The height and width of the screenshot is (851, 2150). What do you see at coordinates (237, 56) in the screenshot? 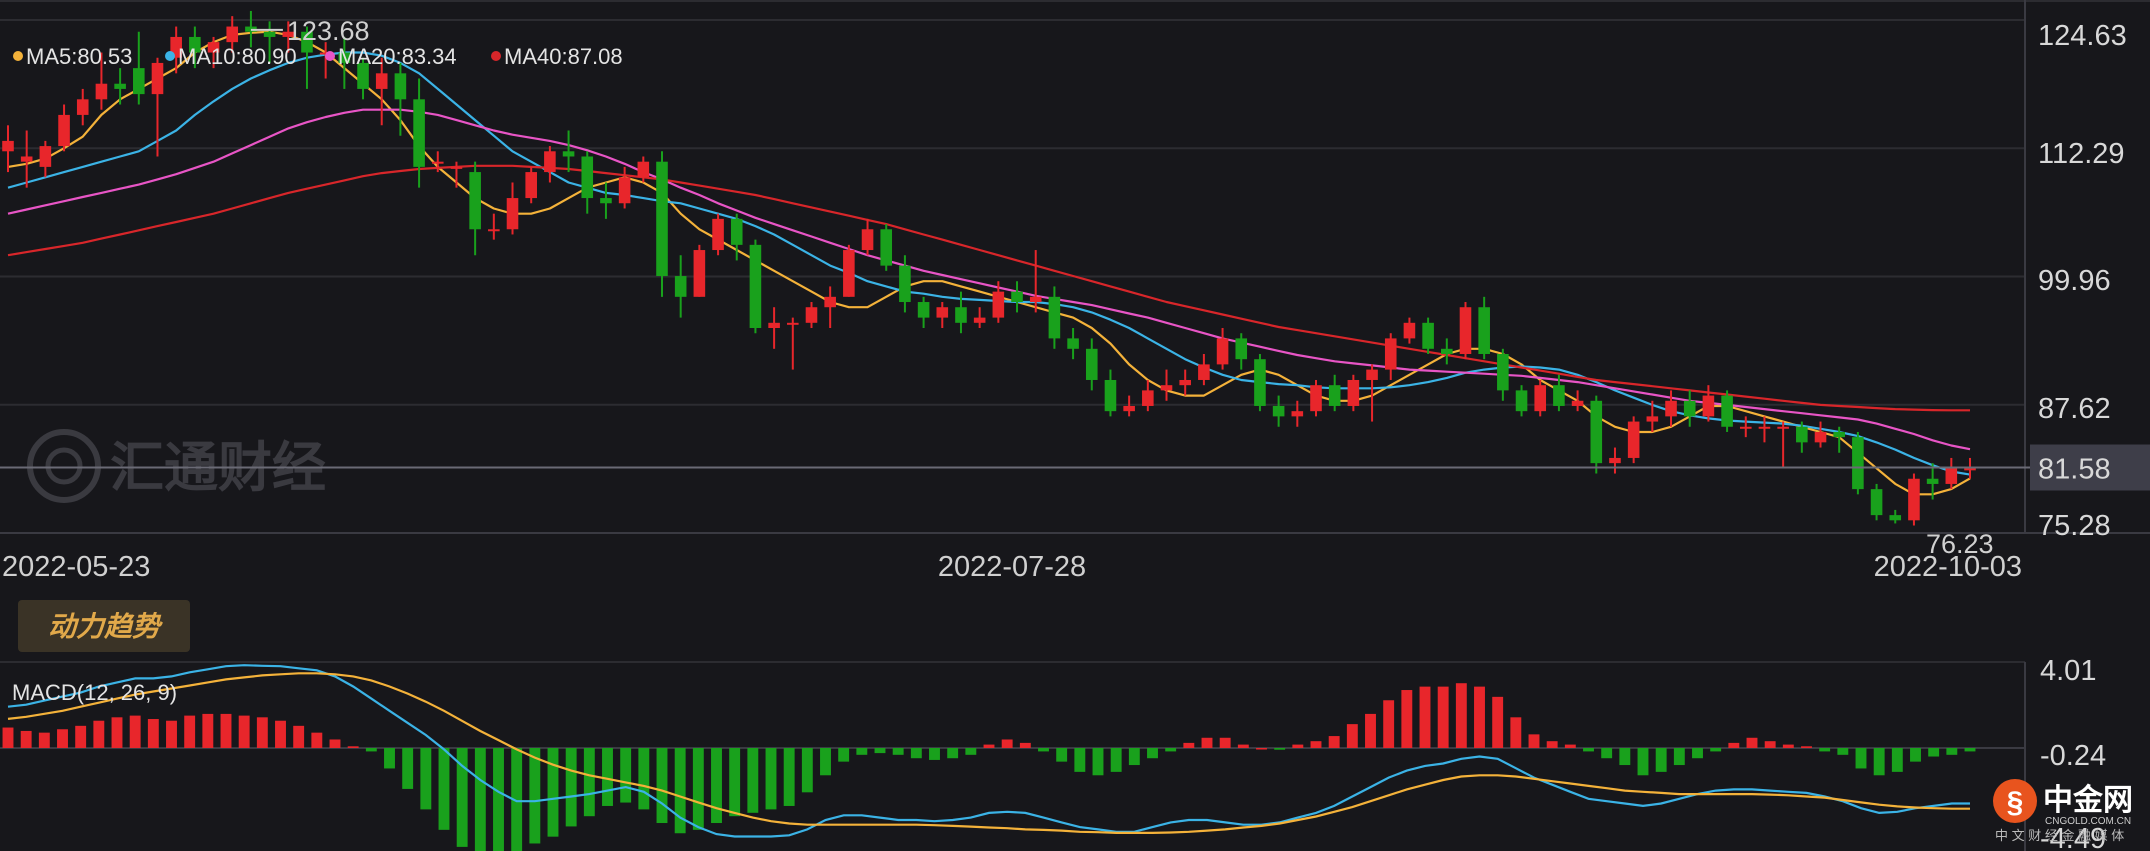
I see `legend-ma10: MA10:80.90` at bounding box center [237, 56].